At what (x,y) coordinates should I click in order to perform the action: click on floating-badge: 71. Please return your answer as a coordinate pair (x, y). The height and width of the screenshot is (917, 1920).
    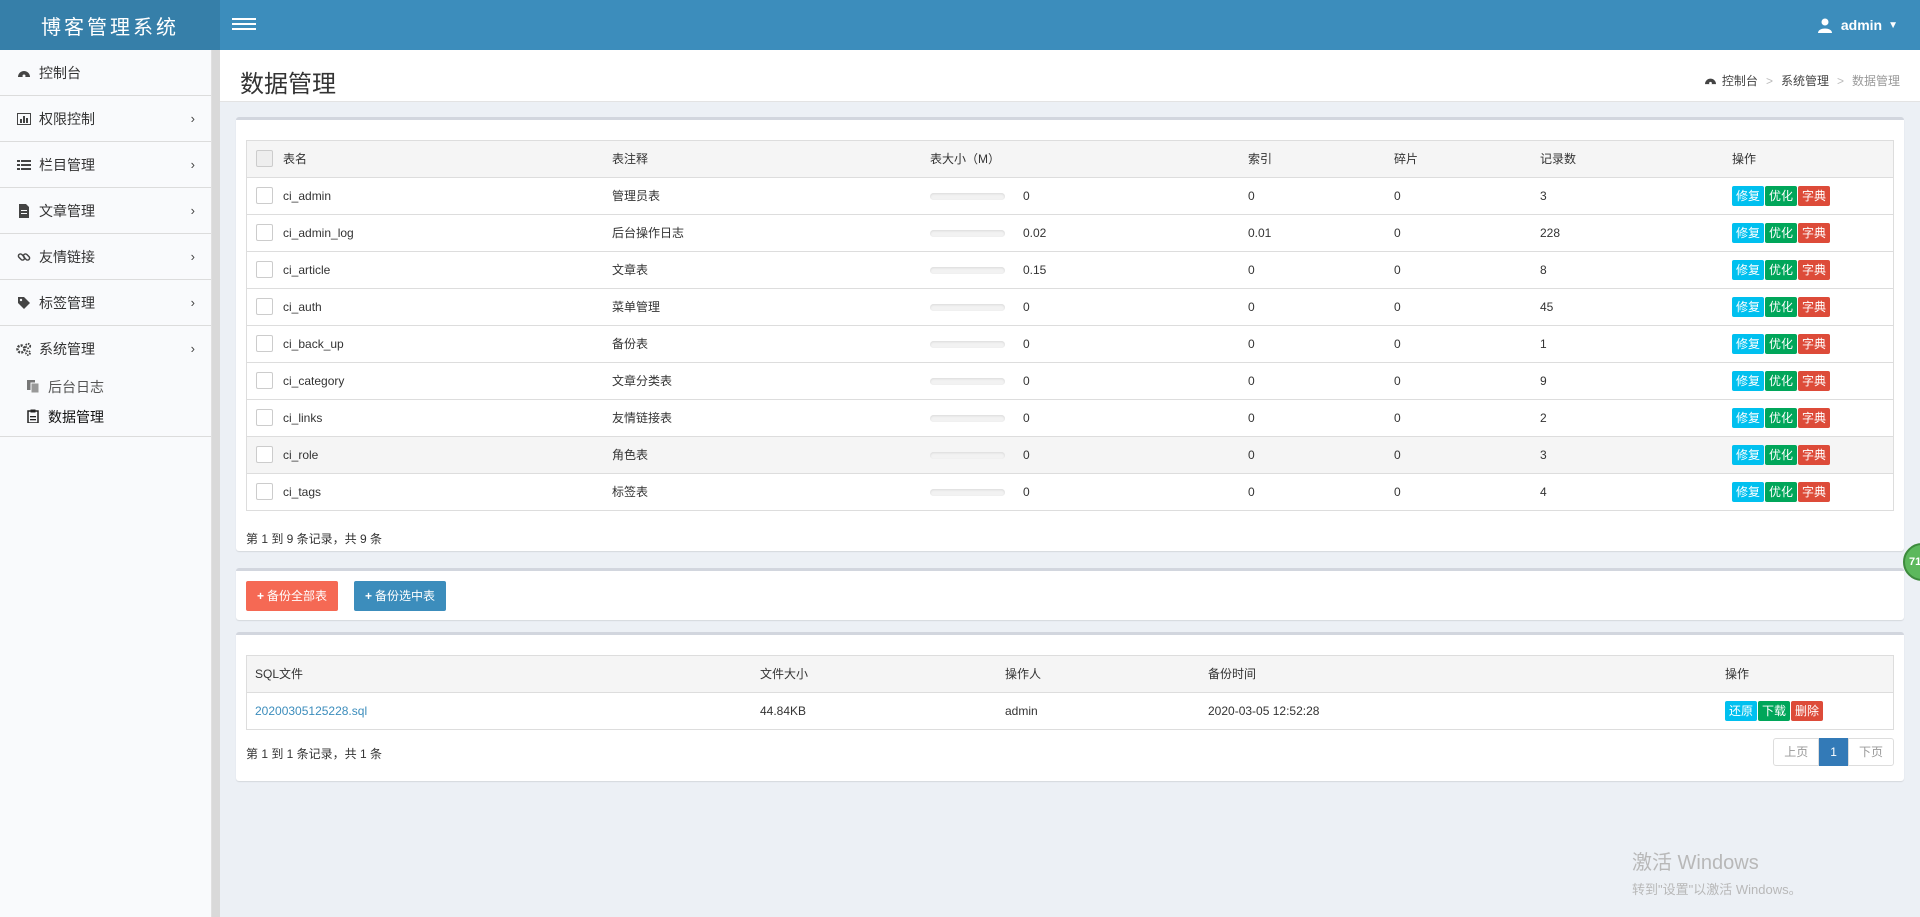
    Looking at the image, I should click on (1911, 562).